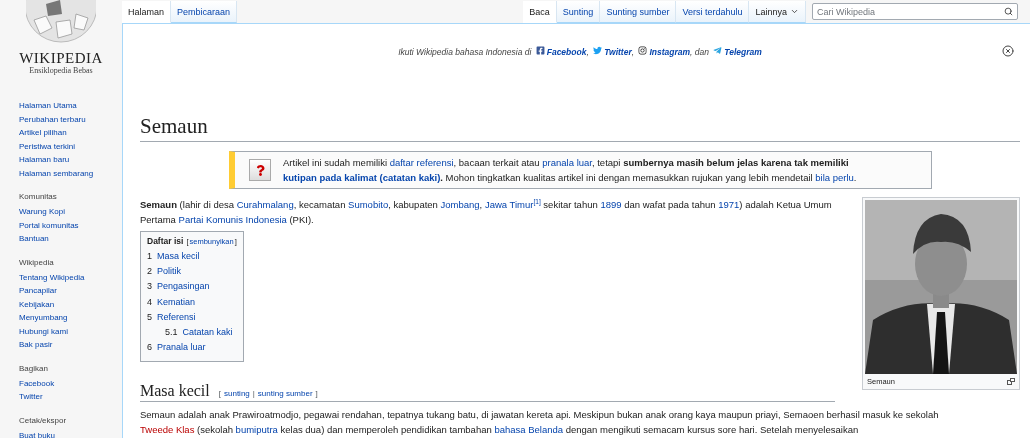 This screenshot has width=1030, height=438. Describe the element at coordinates (38, 196) in the screenshot. I see `sidebar-heading: Komunitas` at that location.